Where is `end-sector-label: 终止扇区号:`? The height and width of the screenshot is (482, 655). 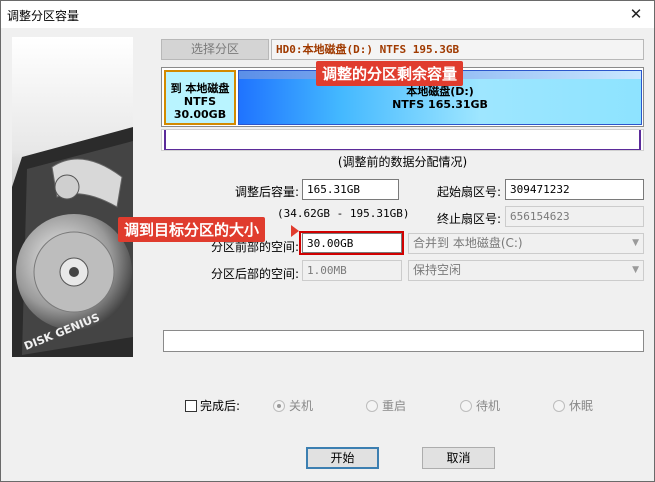 end-sector-label: 终止扇区号: is located at coordinates (468, 219).